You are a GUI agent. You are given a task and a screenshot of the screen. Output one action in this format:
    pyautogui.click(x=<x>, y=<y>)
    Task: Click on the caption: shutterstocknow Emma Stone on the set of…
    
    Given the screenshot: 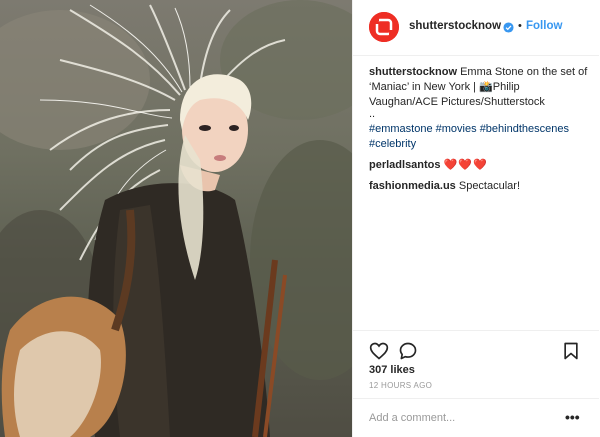 What is the action you would take?
    pyautogui.click(x=479, y=87)
    